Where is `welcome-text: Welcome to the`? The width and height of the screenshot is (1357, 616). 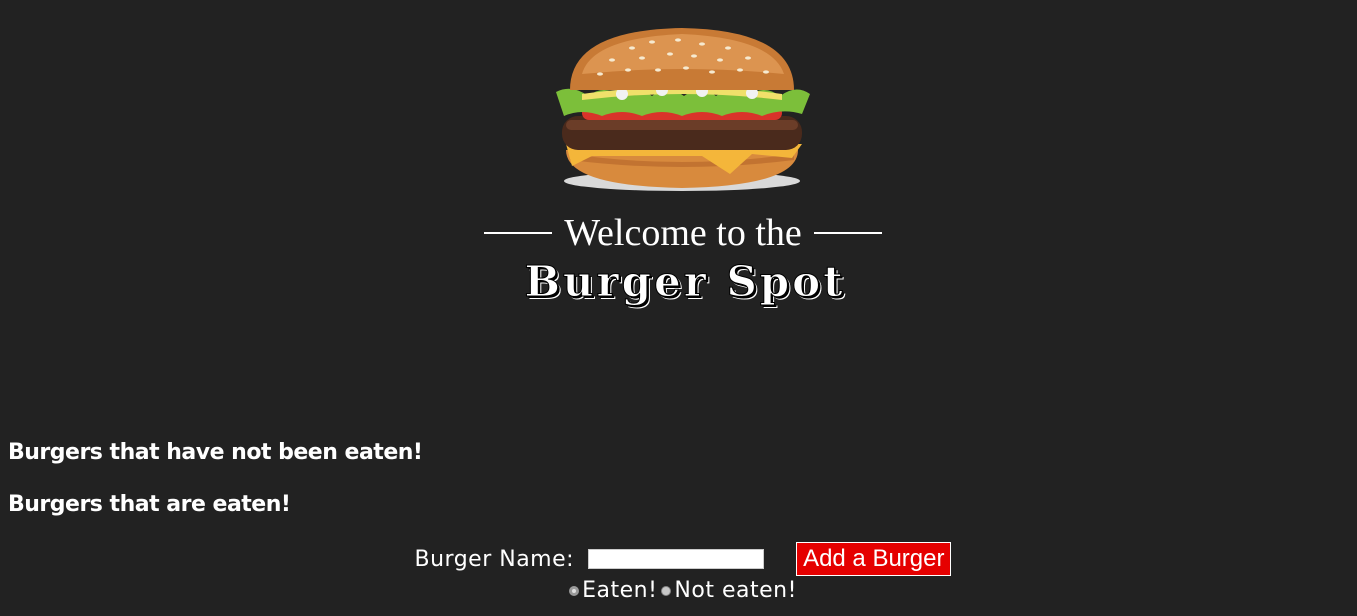 welcome-text: Welcome to the is located at coordinates (683, 233).